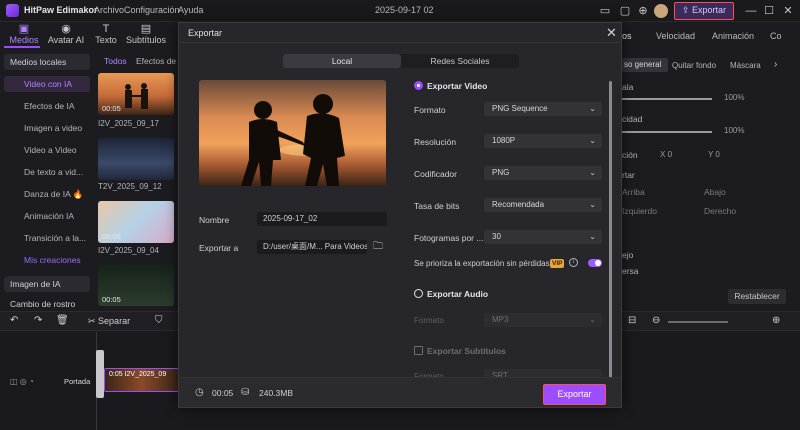 Image resolution: width=800 pixels, height=430 pixels. I want to click on download-icon: ⊕, so click(643, 11).